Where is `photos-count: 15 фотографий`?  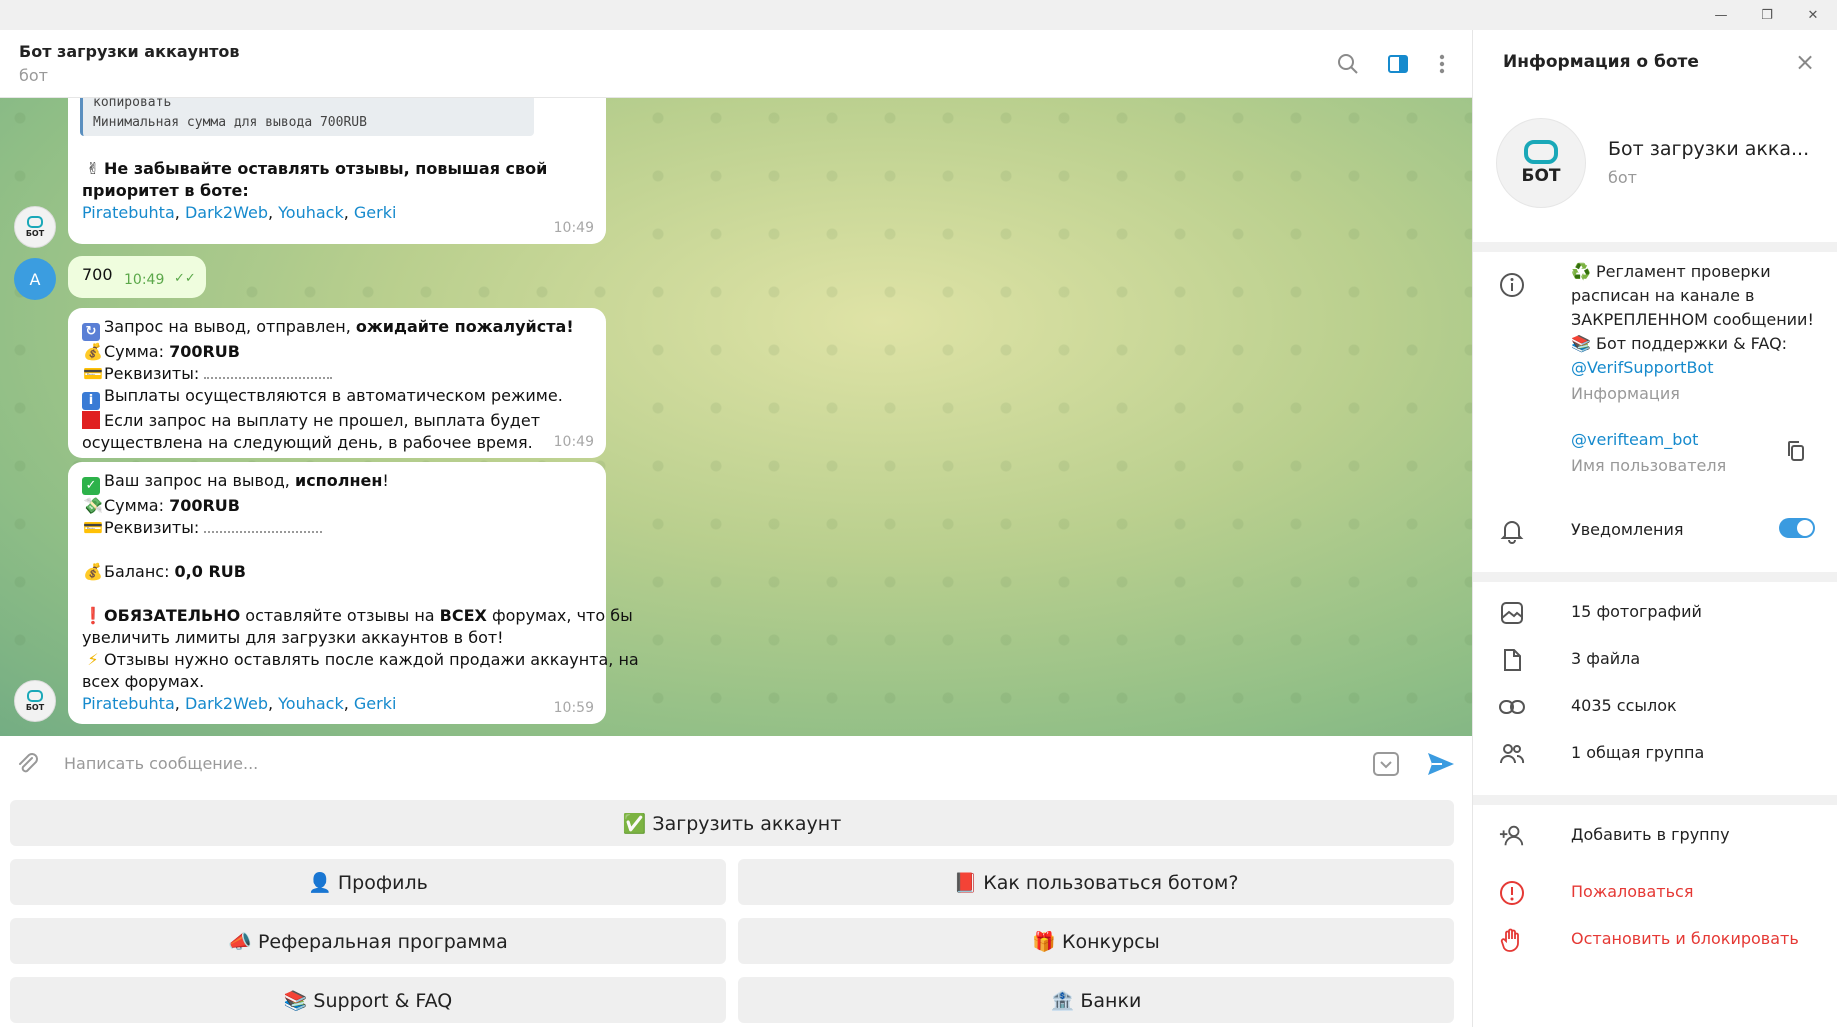
photos-count: 15 фотографий is located at coordinates (1636, 612).